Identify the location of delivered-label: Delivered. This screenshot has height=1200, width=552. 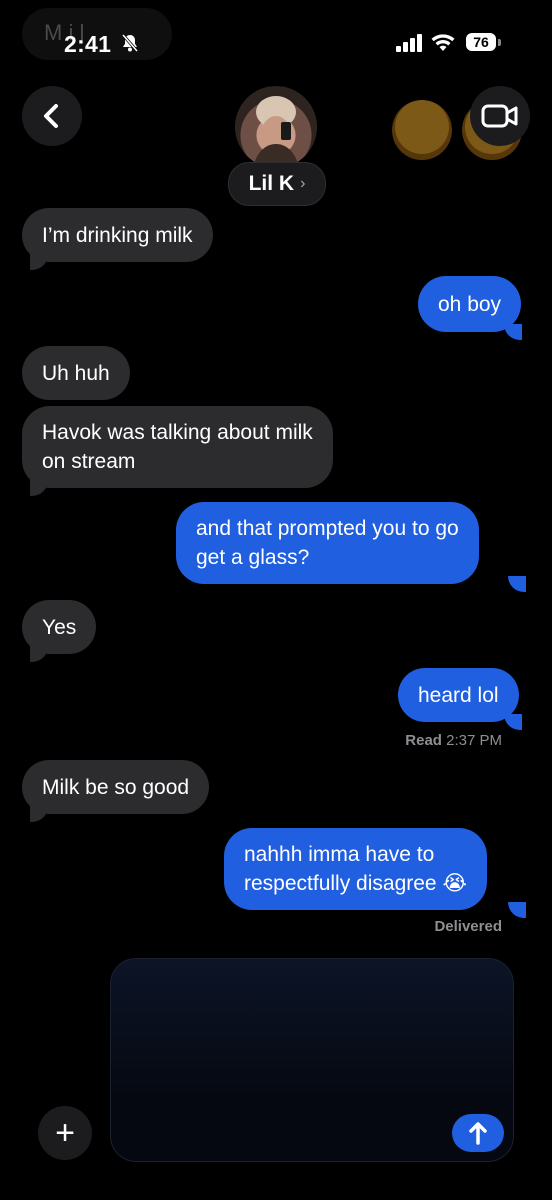
(468, 926).